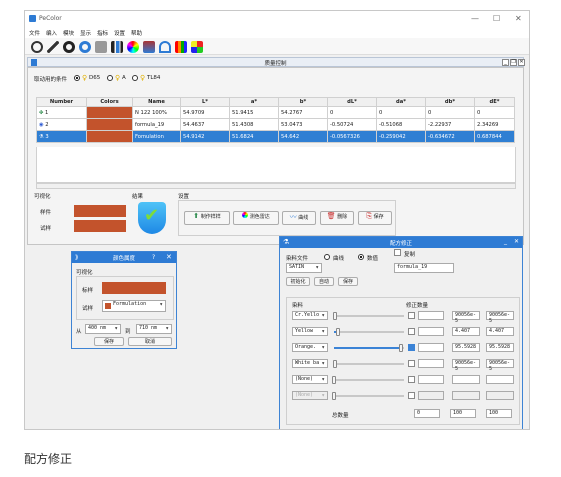  What do you see at coordinates (109, 102) in the screenshot?
I see `col-colors: Colors` at bounding box center [109, 102].